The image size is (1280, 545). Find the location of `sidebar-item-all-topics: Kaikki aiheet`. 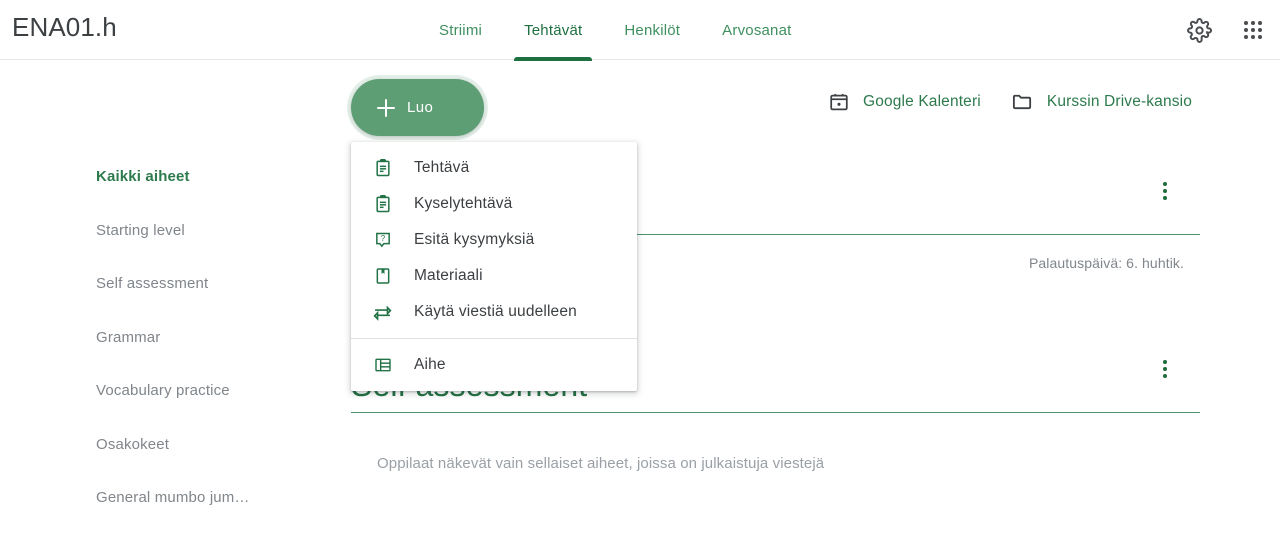

sidebar-item-all-topics: Kaikki aiheet is located at coordinates (165, 177).